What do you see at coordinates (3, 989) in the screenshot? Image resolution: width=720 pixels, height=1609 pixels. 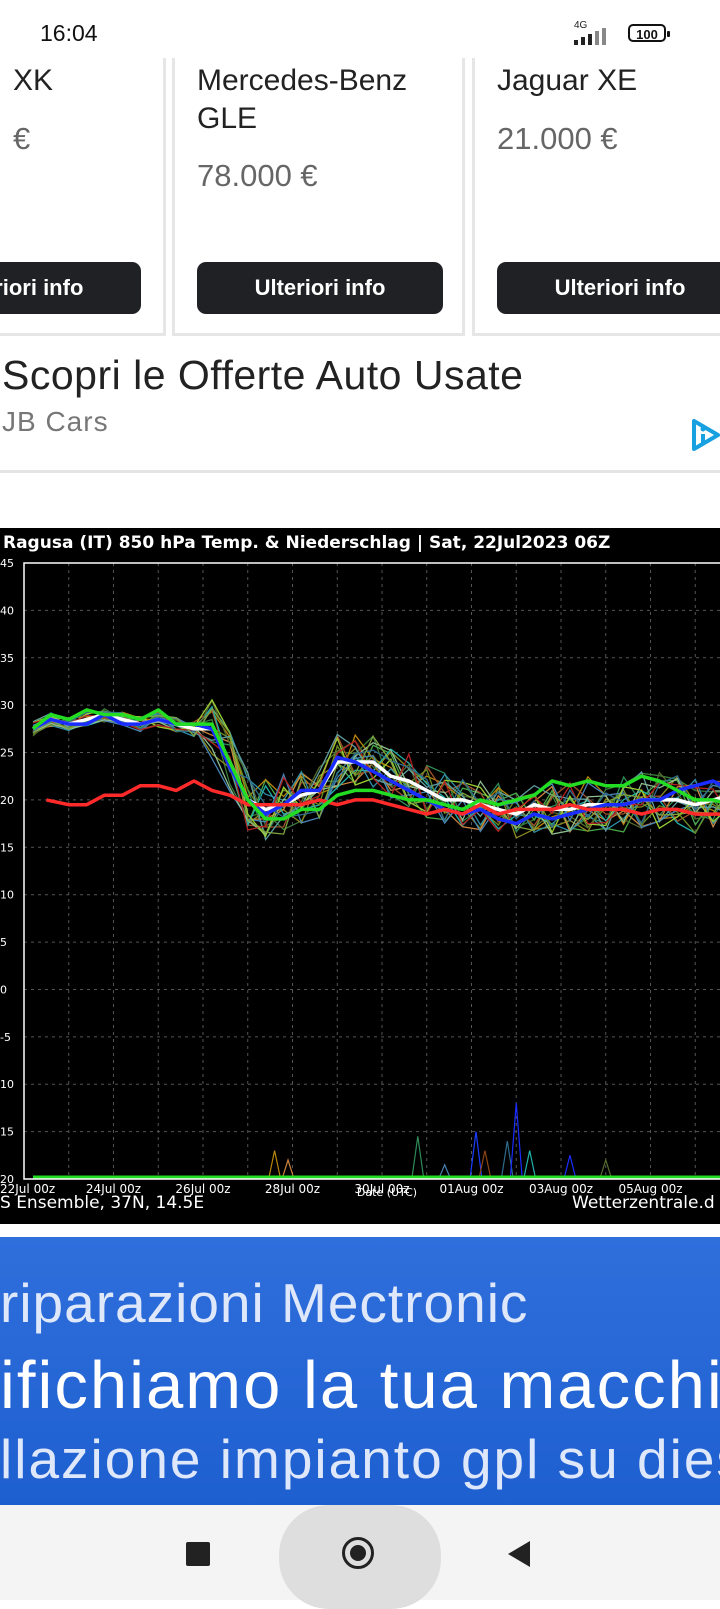 I see `y-tick-label: 0` at bounding box center [3, 989].